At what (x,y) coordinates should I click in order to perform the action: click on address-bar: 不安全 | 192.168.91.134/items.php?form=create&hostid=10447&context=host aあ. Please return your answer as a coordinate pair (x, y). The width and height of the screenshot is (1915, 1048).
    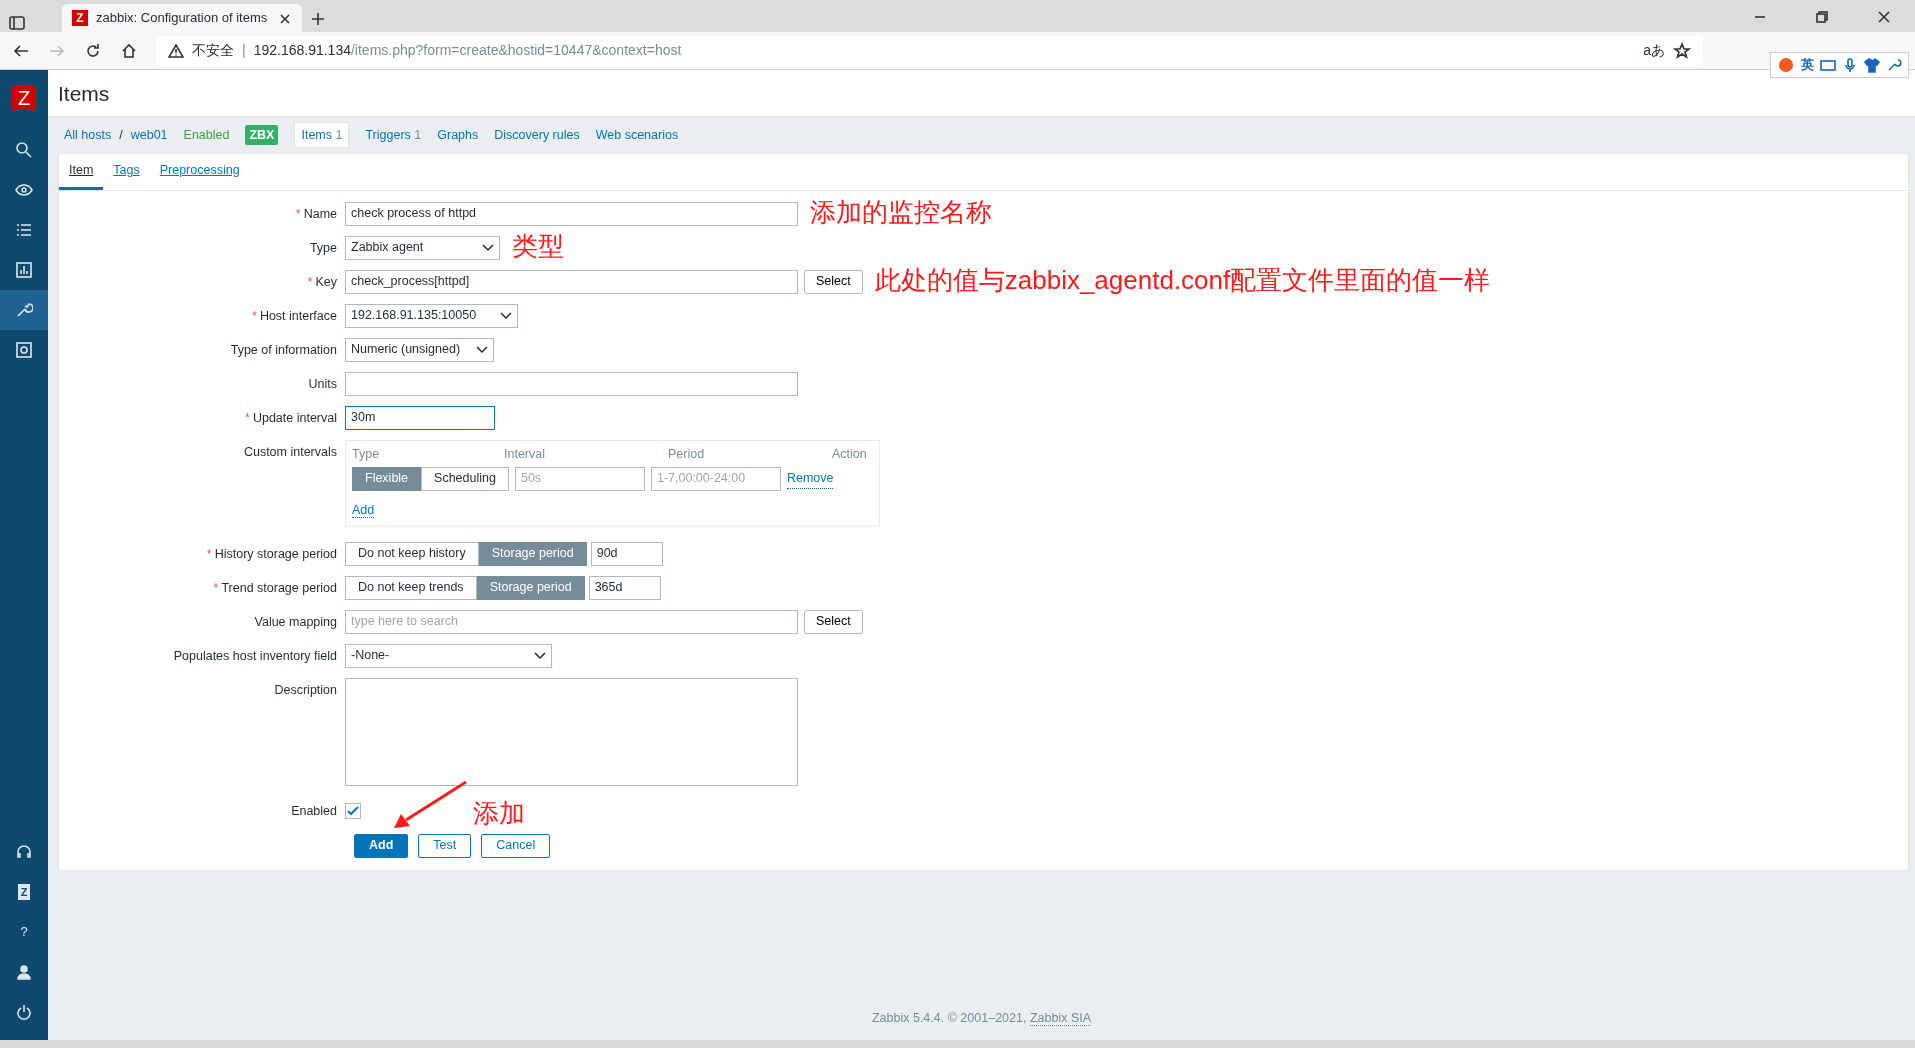
    Looking at the image, I should click on (929, 50).